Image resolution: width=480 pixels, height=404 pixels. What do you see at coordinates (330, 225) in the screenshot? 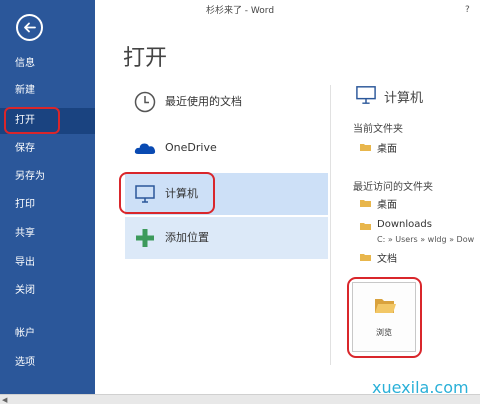
I see `panel-divider` at bounding box center [330, 225].